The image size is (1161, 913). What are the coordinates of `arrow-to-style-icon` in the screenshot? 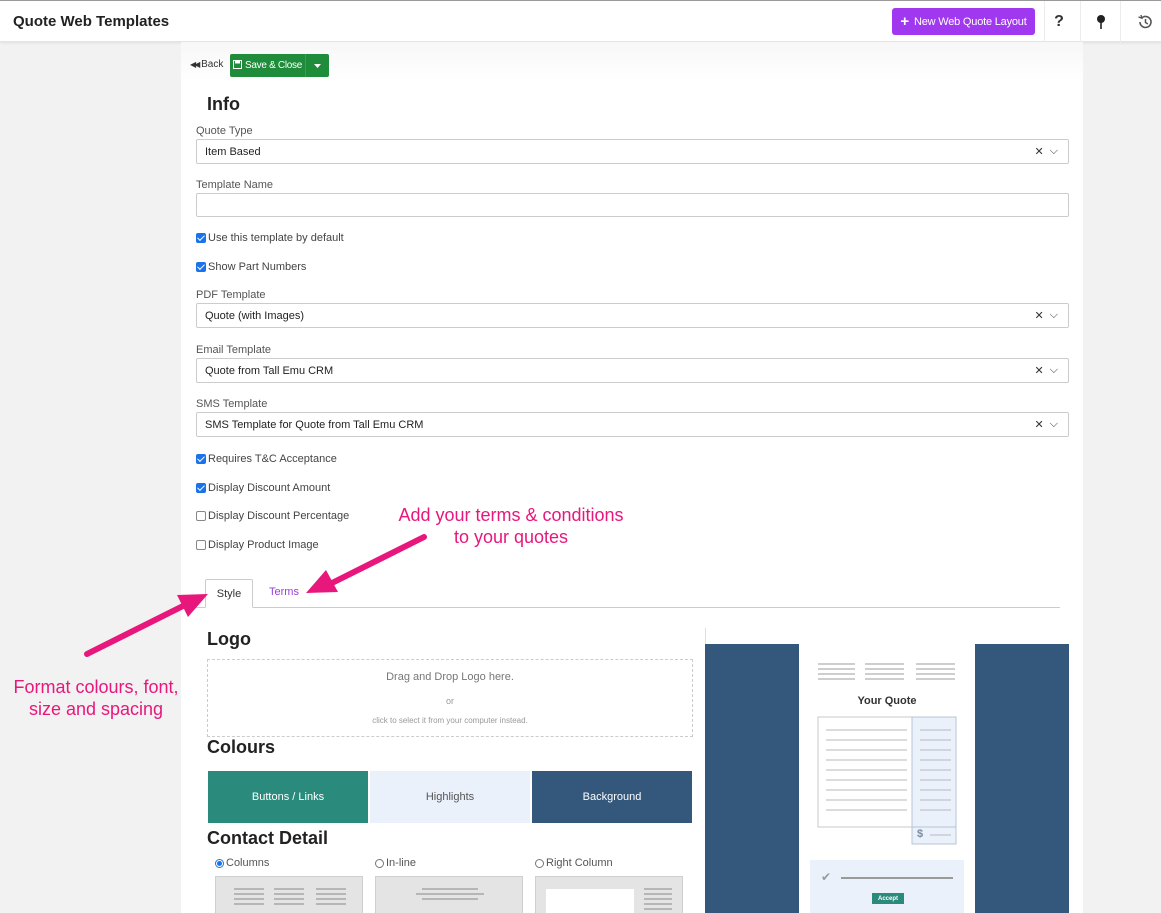 It's located at (146, 625).